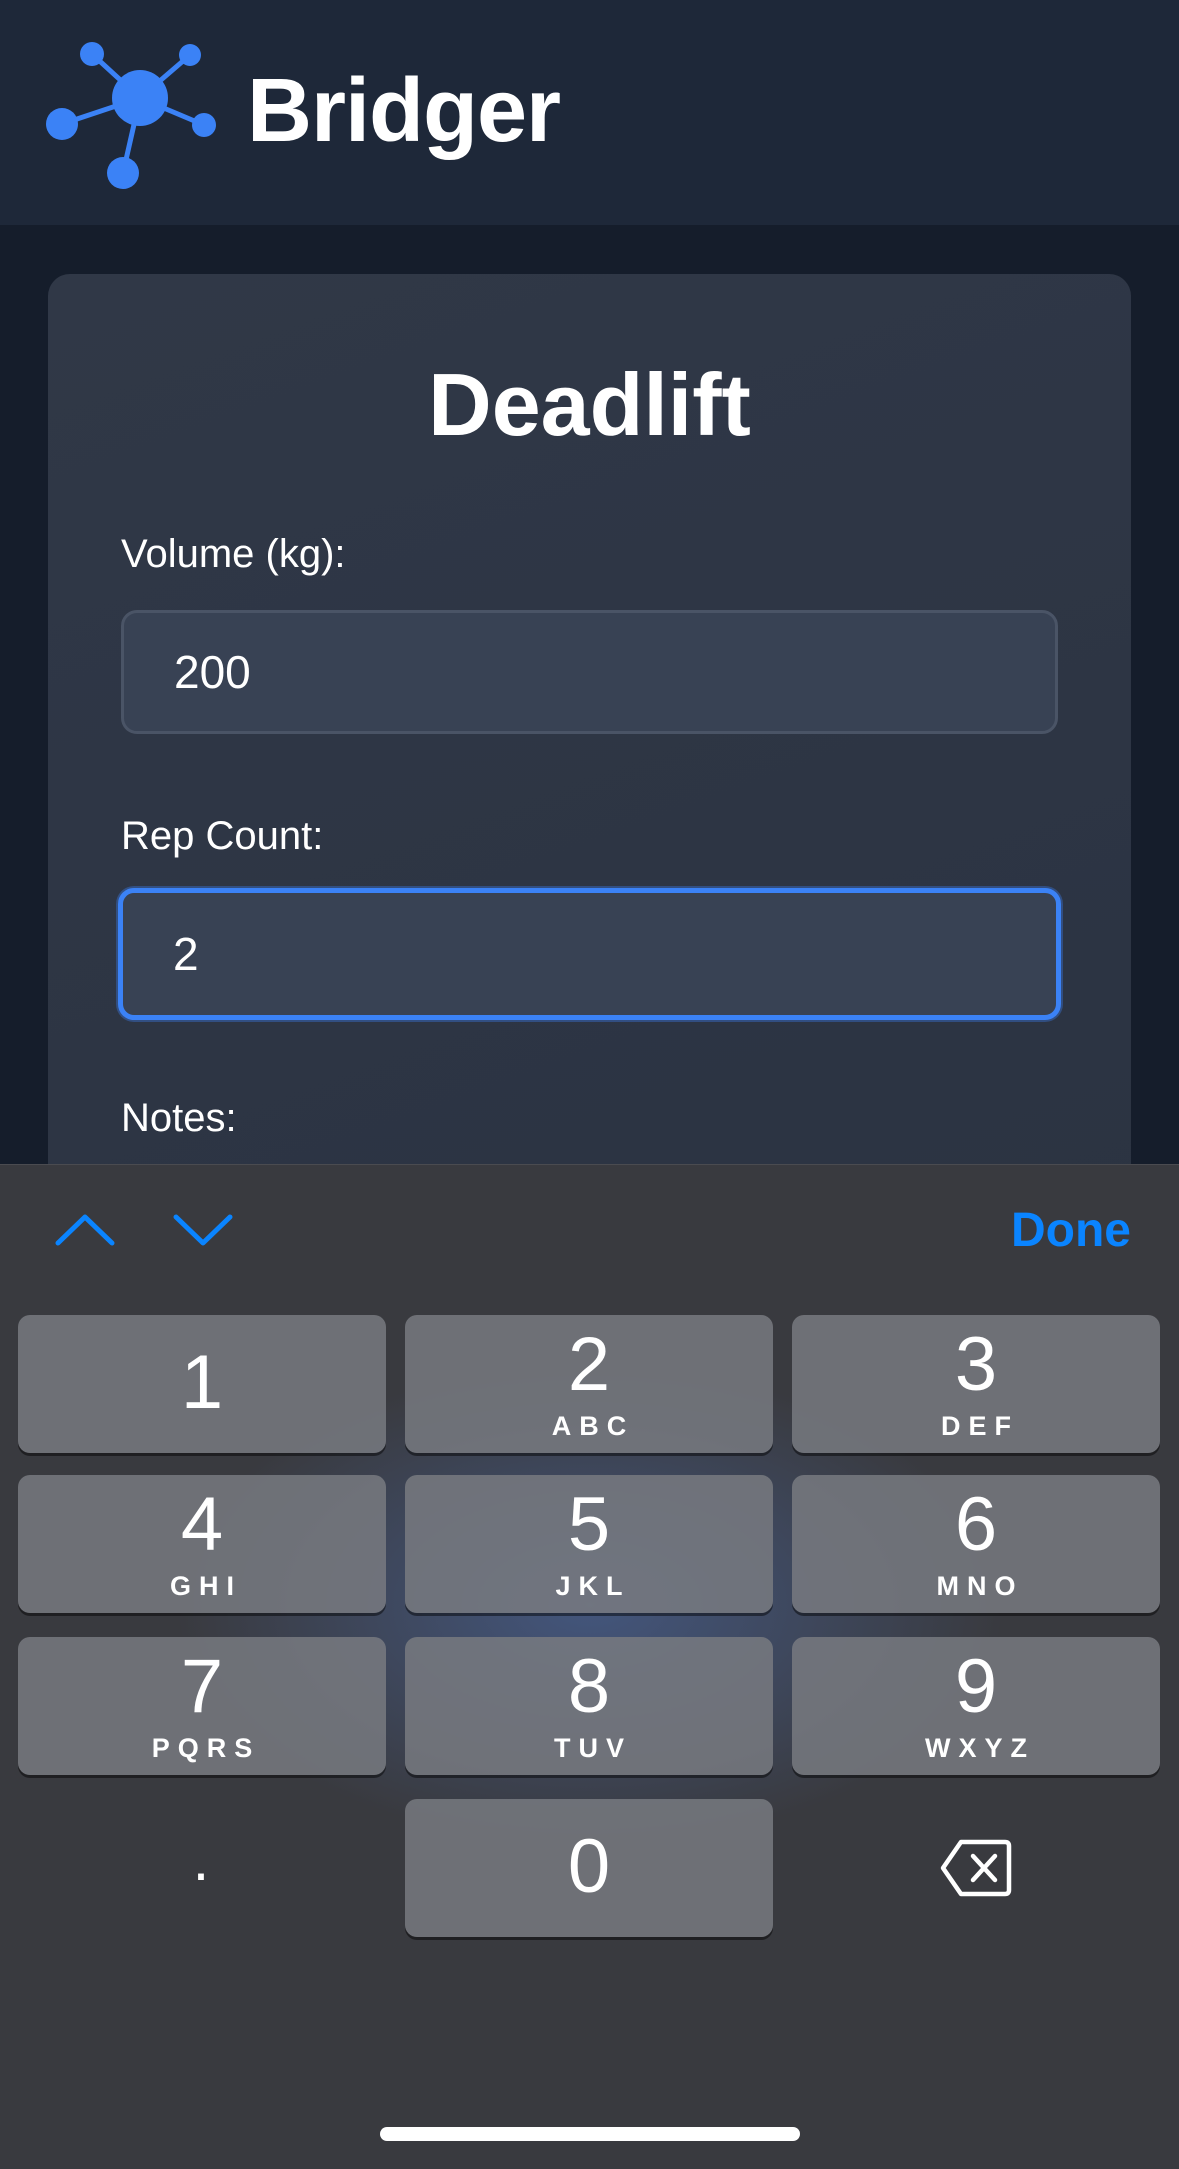 This screenshot has width=1179, height=2169. Describe the element at coordinates (85, 1230) in the screenshot. I see `chevron-up-icon` at that location.